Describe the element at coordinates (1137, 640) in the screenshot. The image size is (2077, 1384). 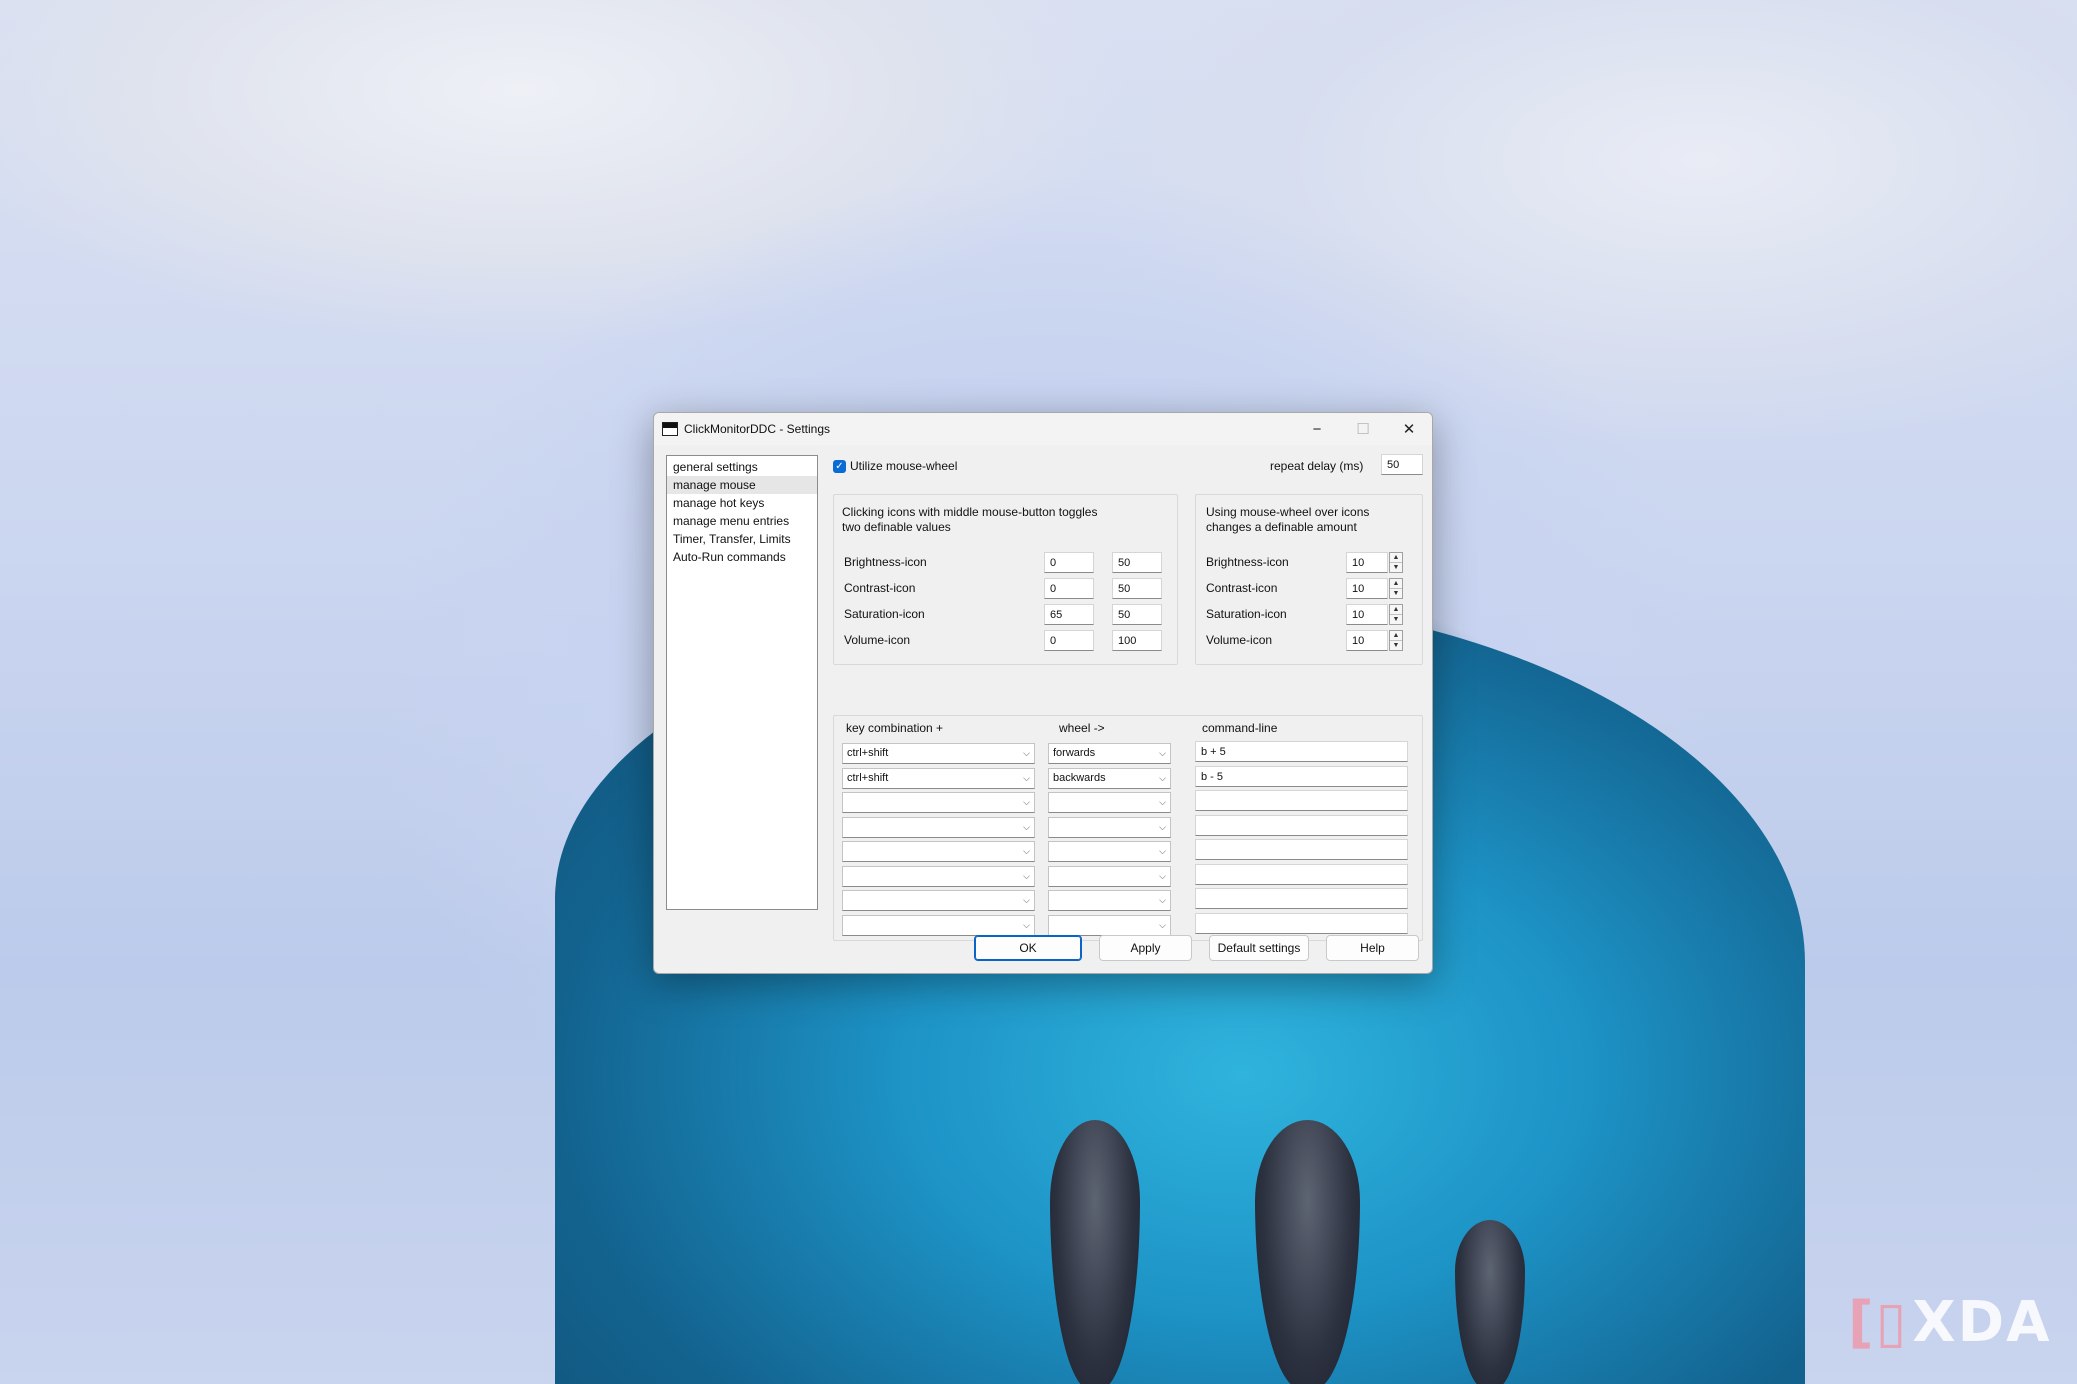
I see `middle-value2-input: 100` at that location.